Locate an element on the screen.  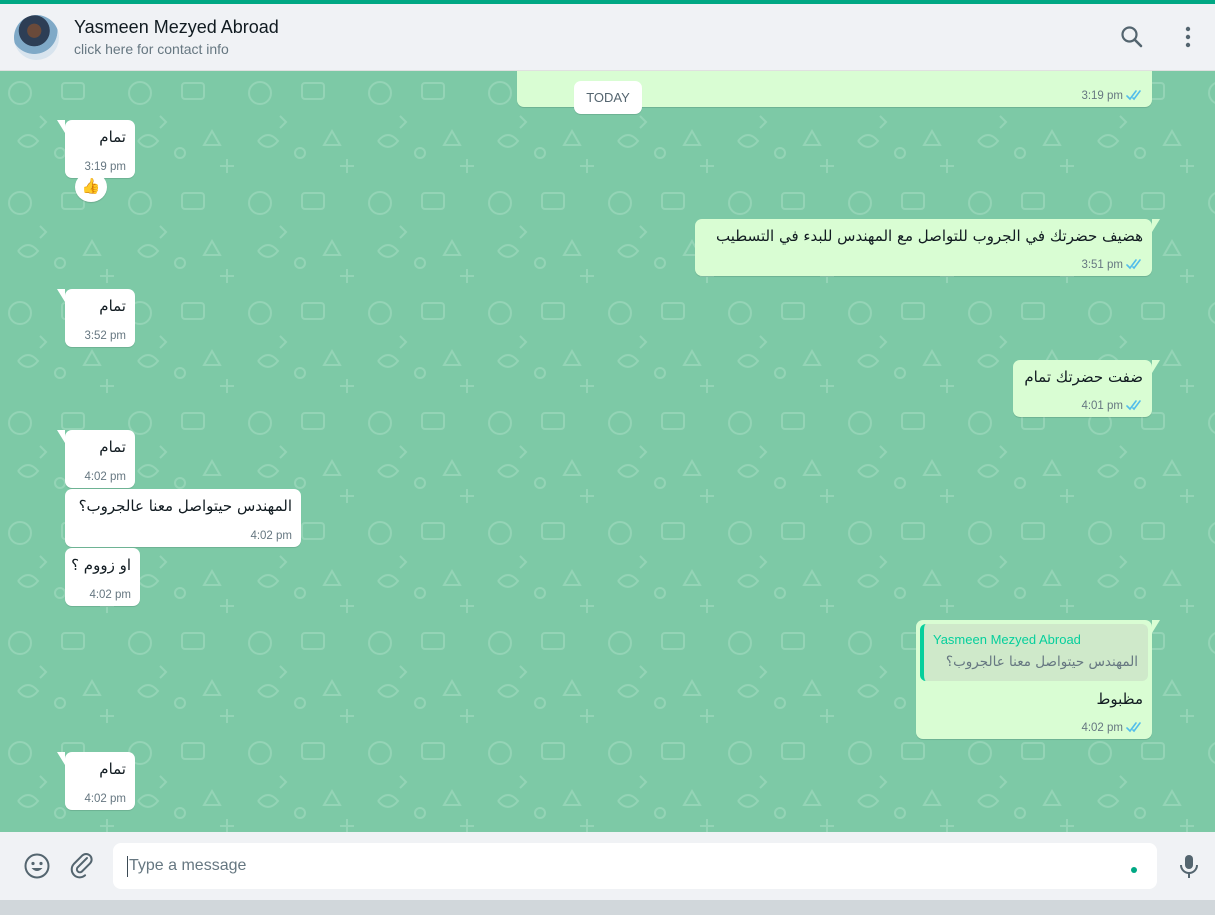
menu-dots-icon is located at coordinates (1188, 37).